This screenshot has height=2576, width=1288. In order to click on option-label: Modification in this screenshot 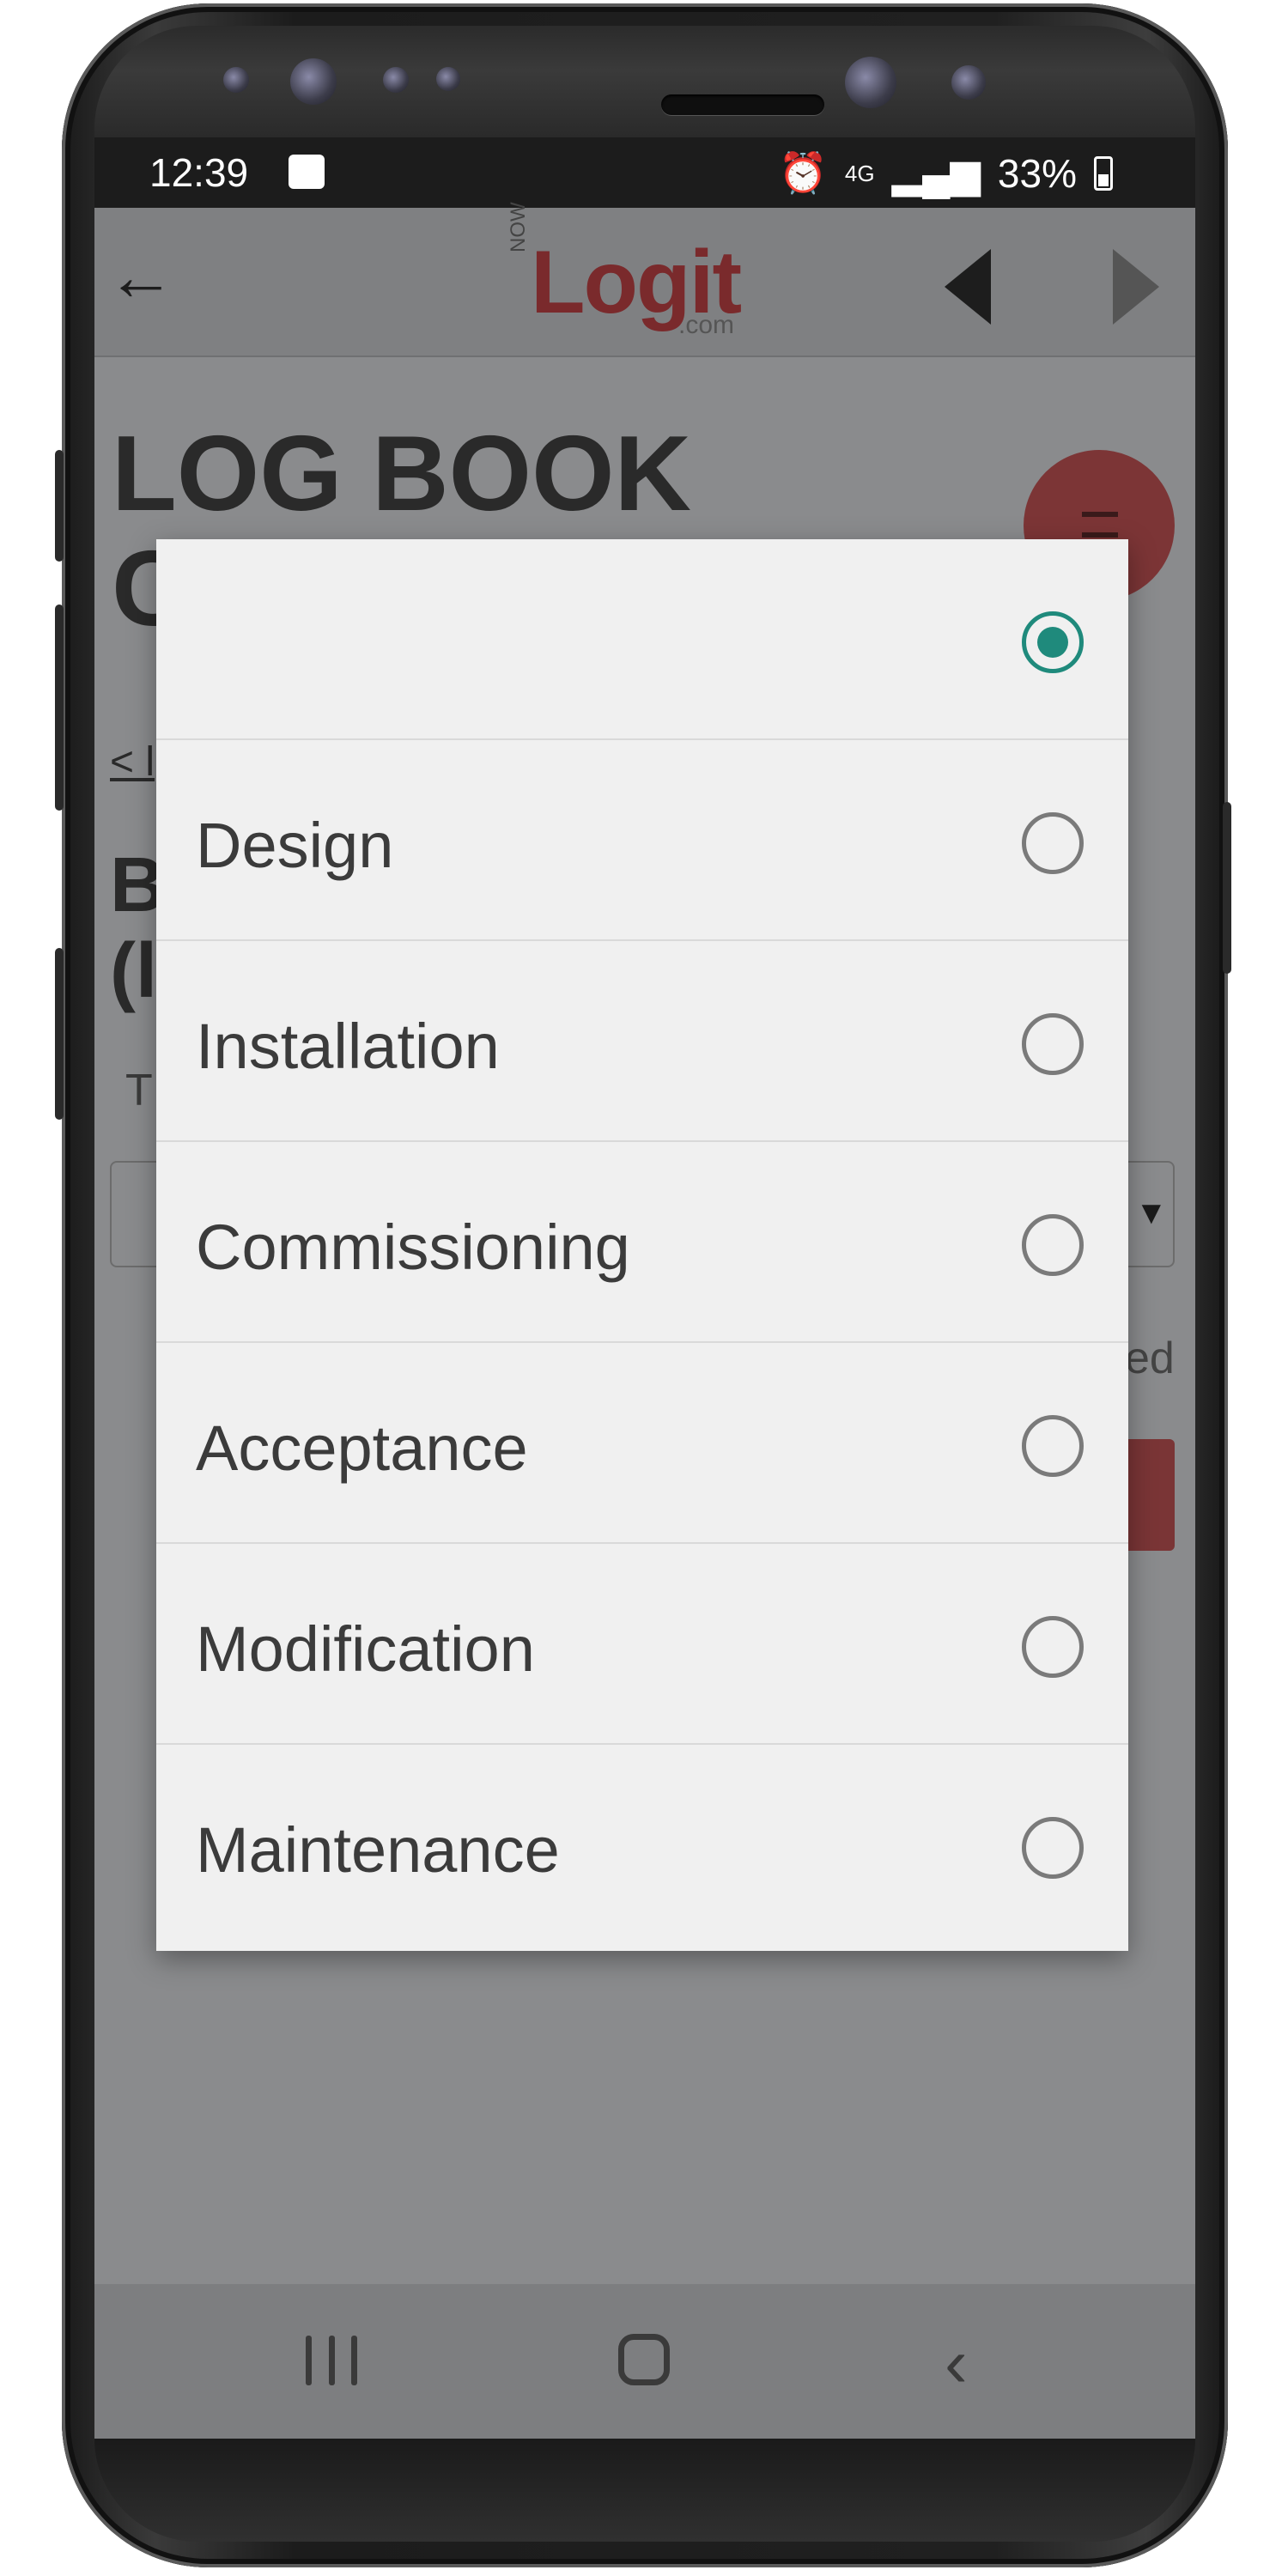, I will do `click(366, 1649)`.